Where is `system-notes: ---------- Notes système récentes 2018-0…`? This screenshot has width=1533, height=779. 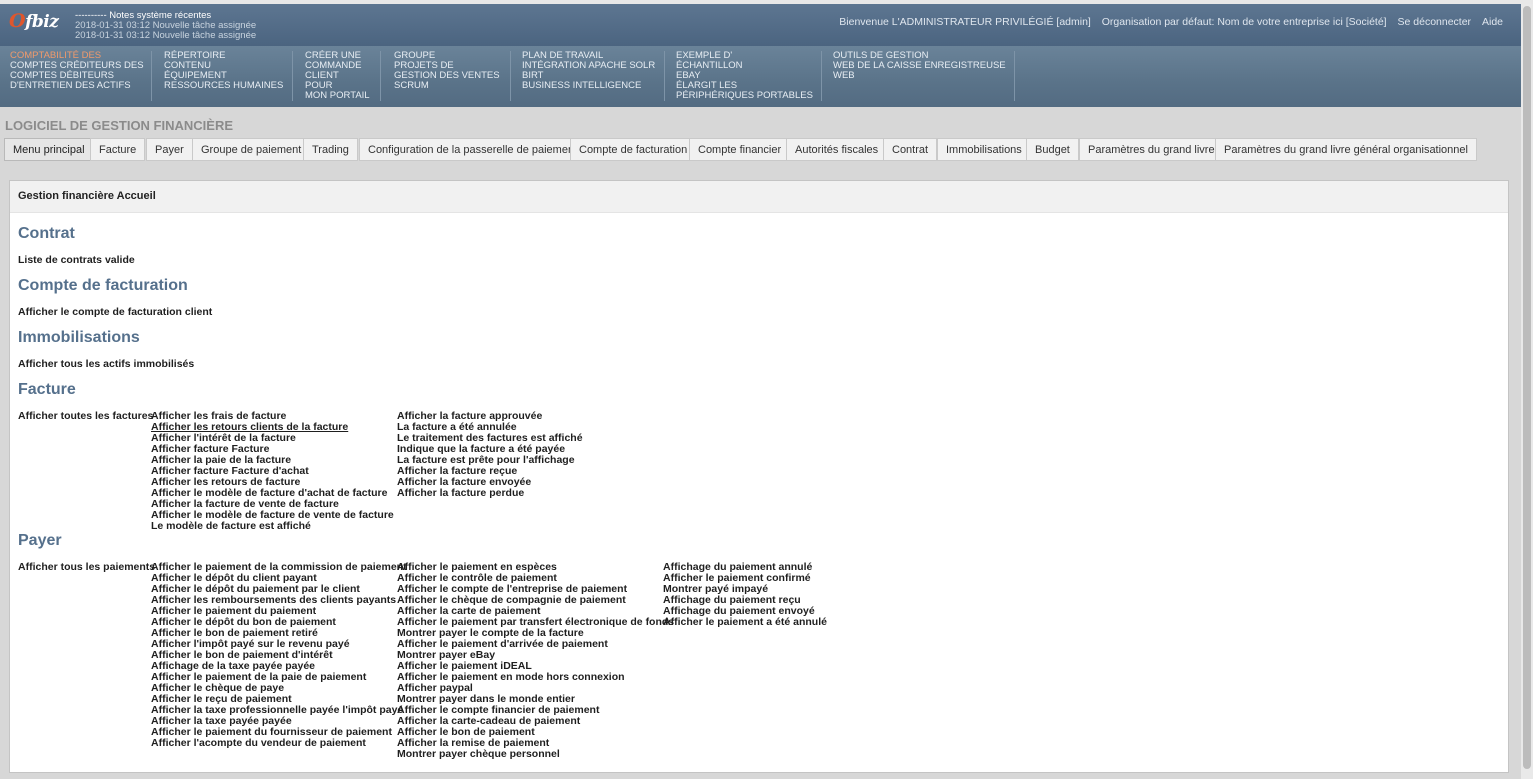
system-notes: ---------- Notes système récentes 2018-0… is located at coordinates (165, 26).